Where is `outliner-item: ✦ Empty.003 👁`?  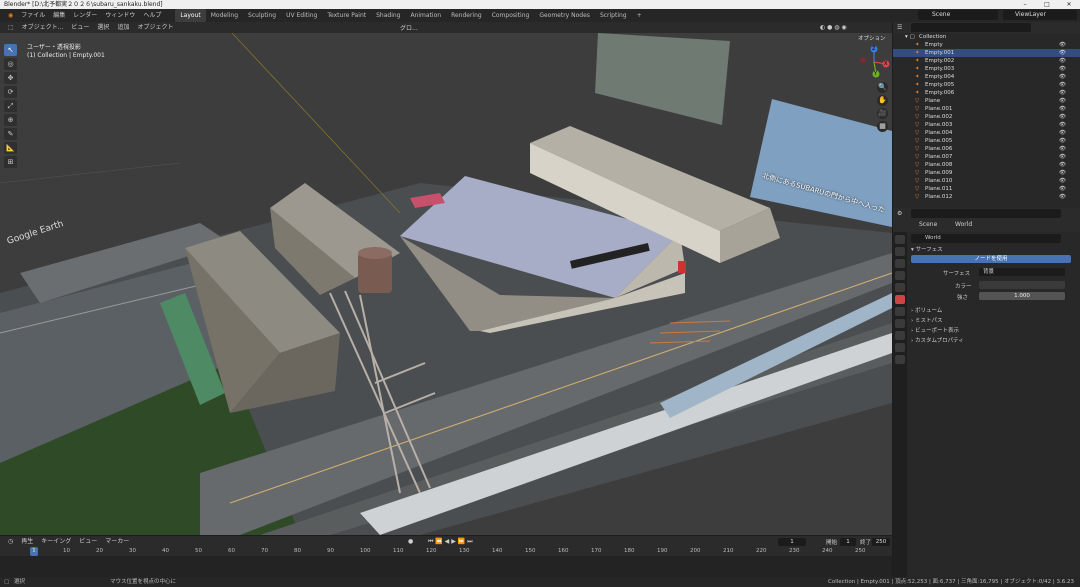 outliner-item: ✦ Empty.003 👁 is located at coordinates (986, 69).